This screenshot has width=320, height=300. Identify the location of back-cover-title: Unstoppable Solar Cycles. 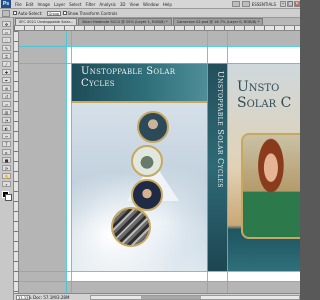
(128, 77).